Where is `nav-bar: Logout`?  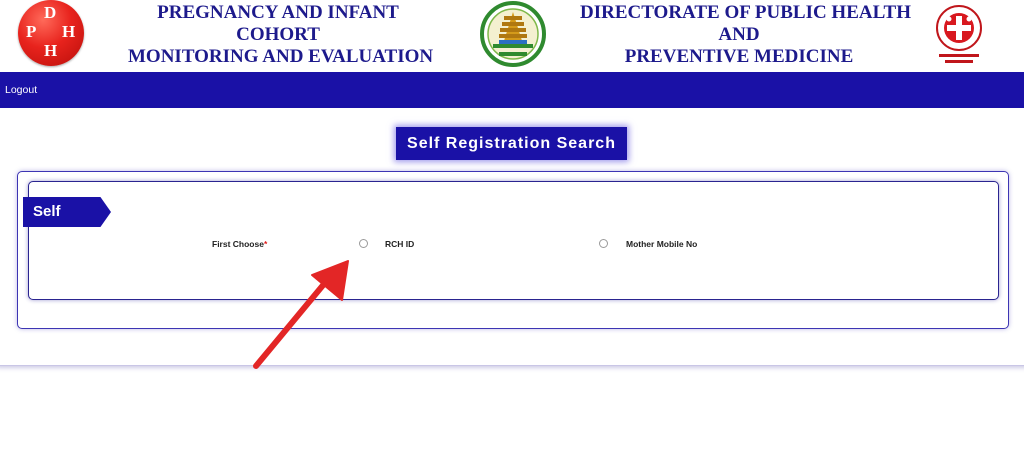
nav-bar: Logout is located at coordinates (512, 90).